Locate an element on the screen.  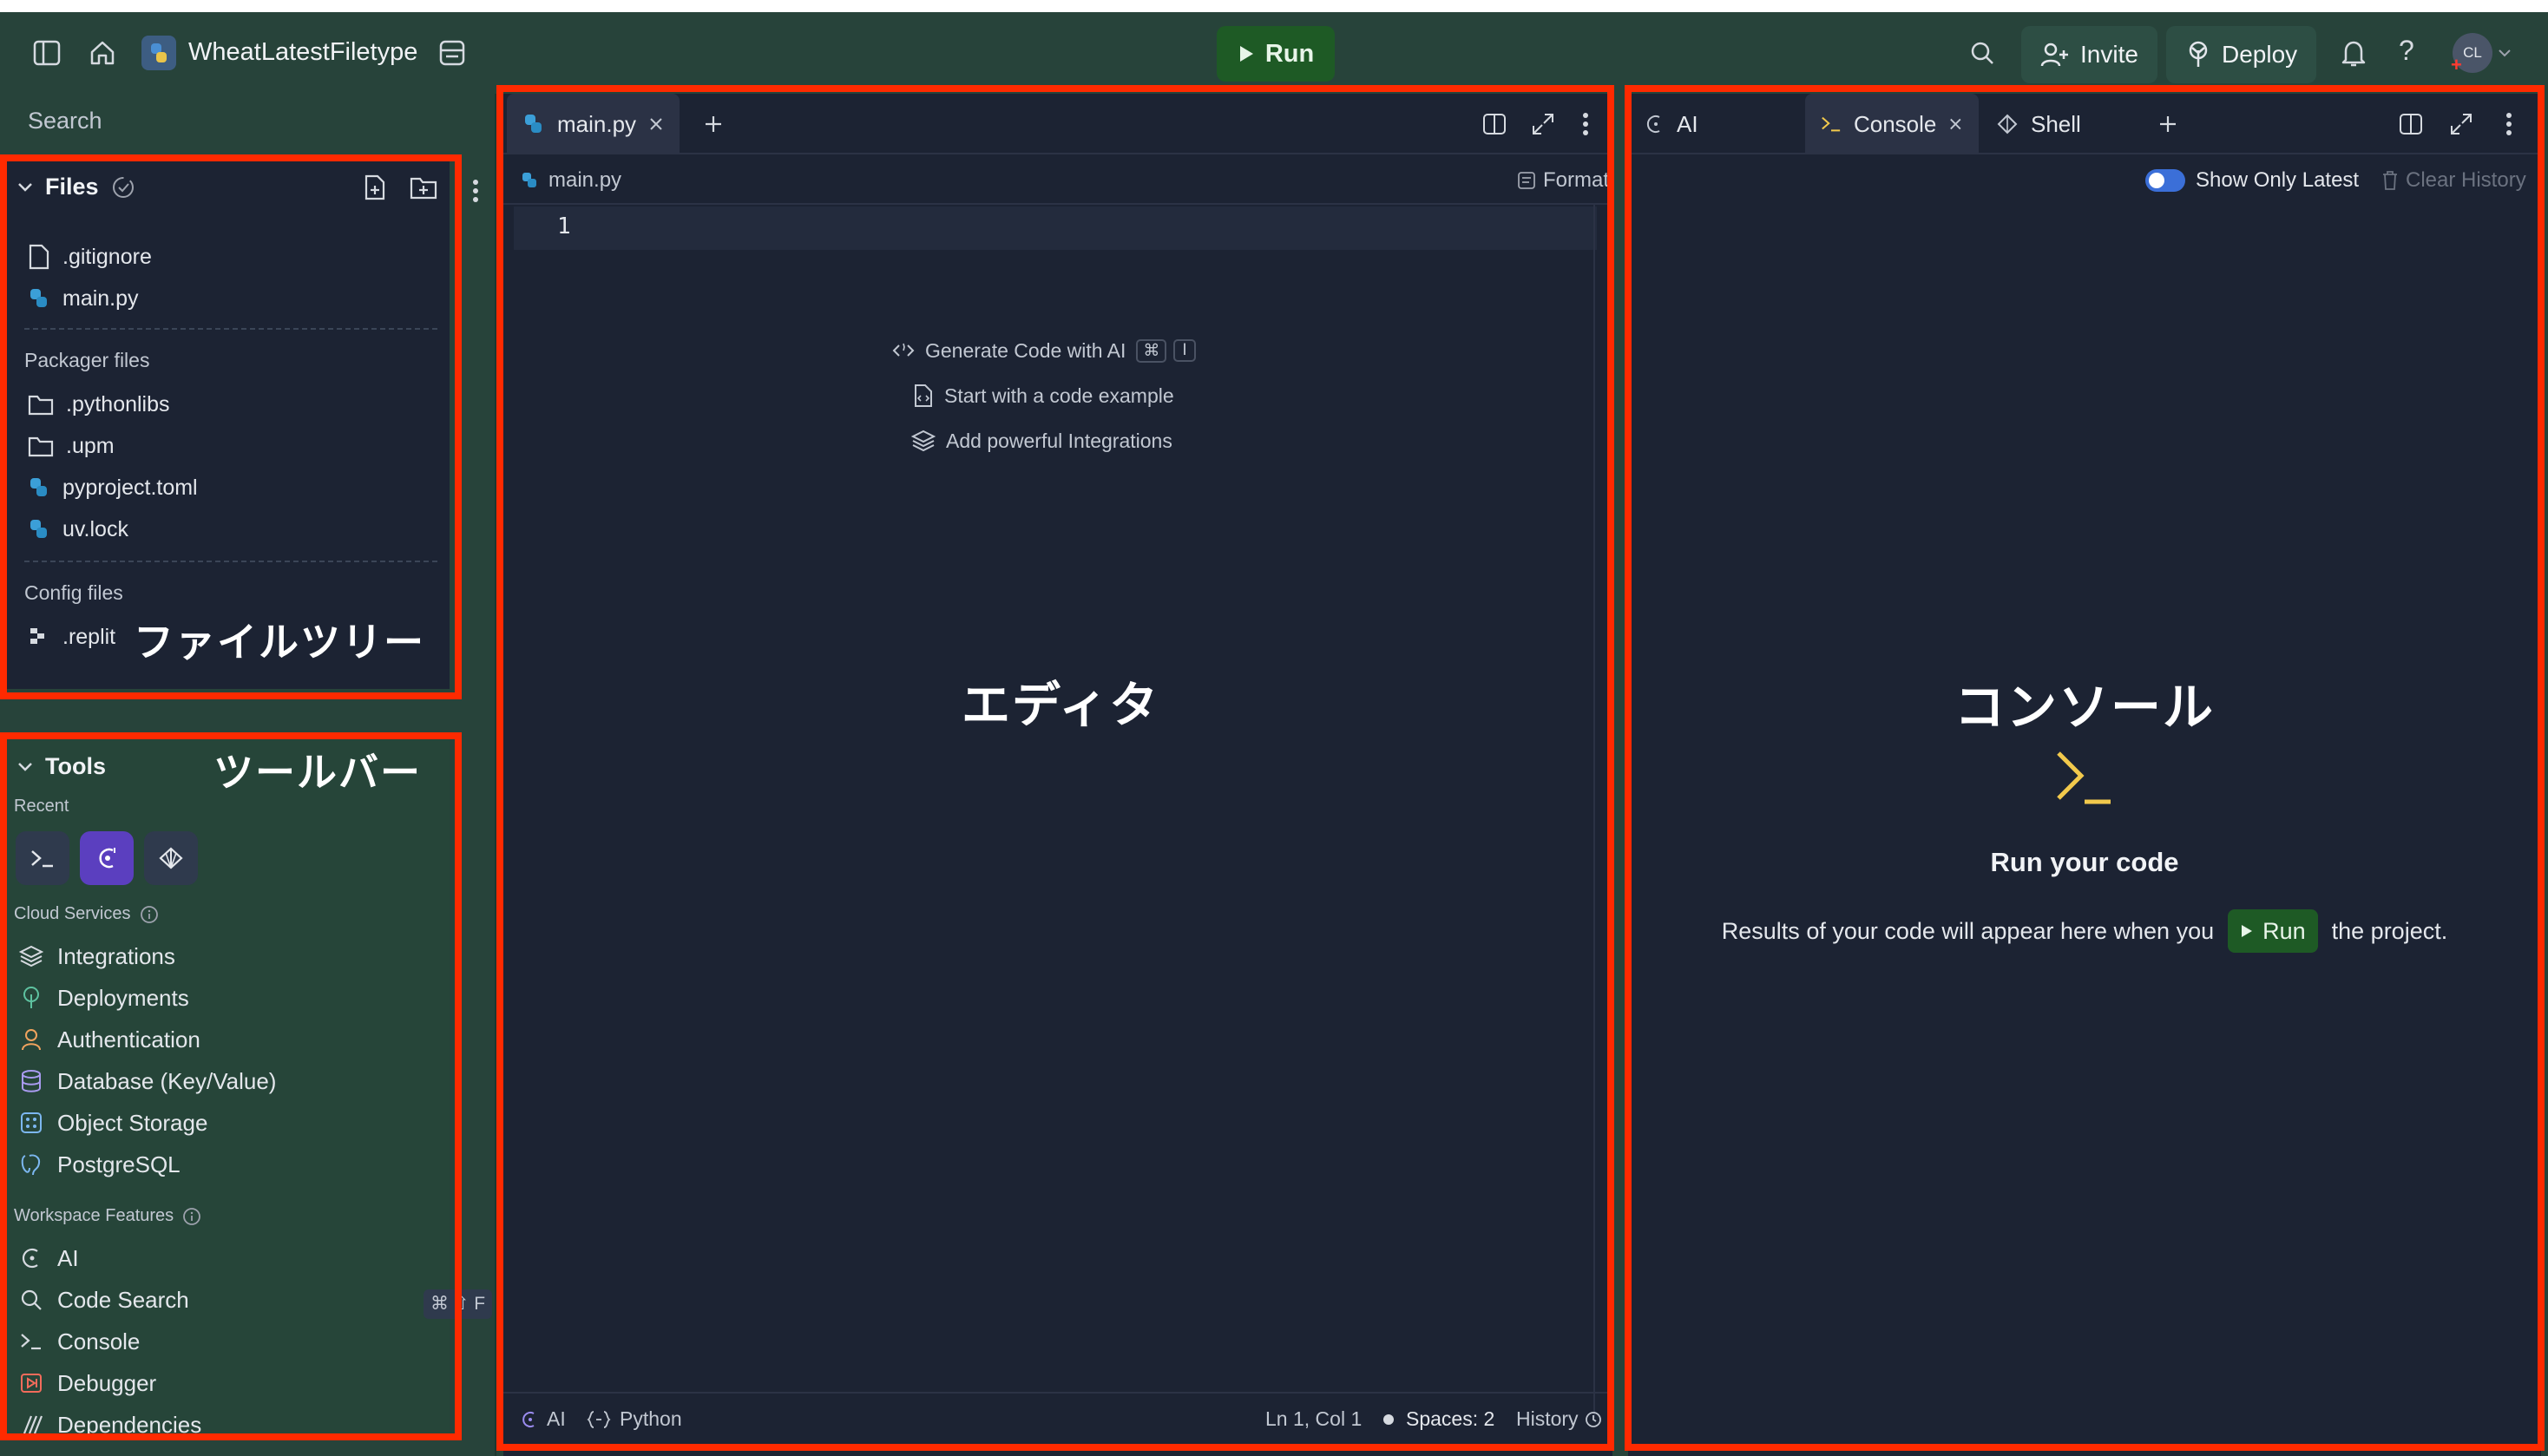
file-item-main-py: main.py is located at coordinates (83, 298).